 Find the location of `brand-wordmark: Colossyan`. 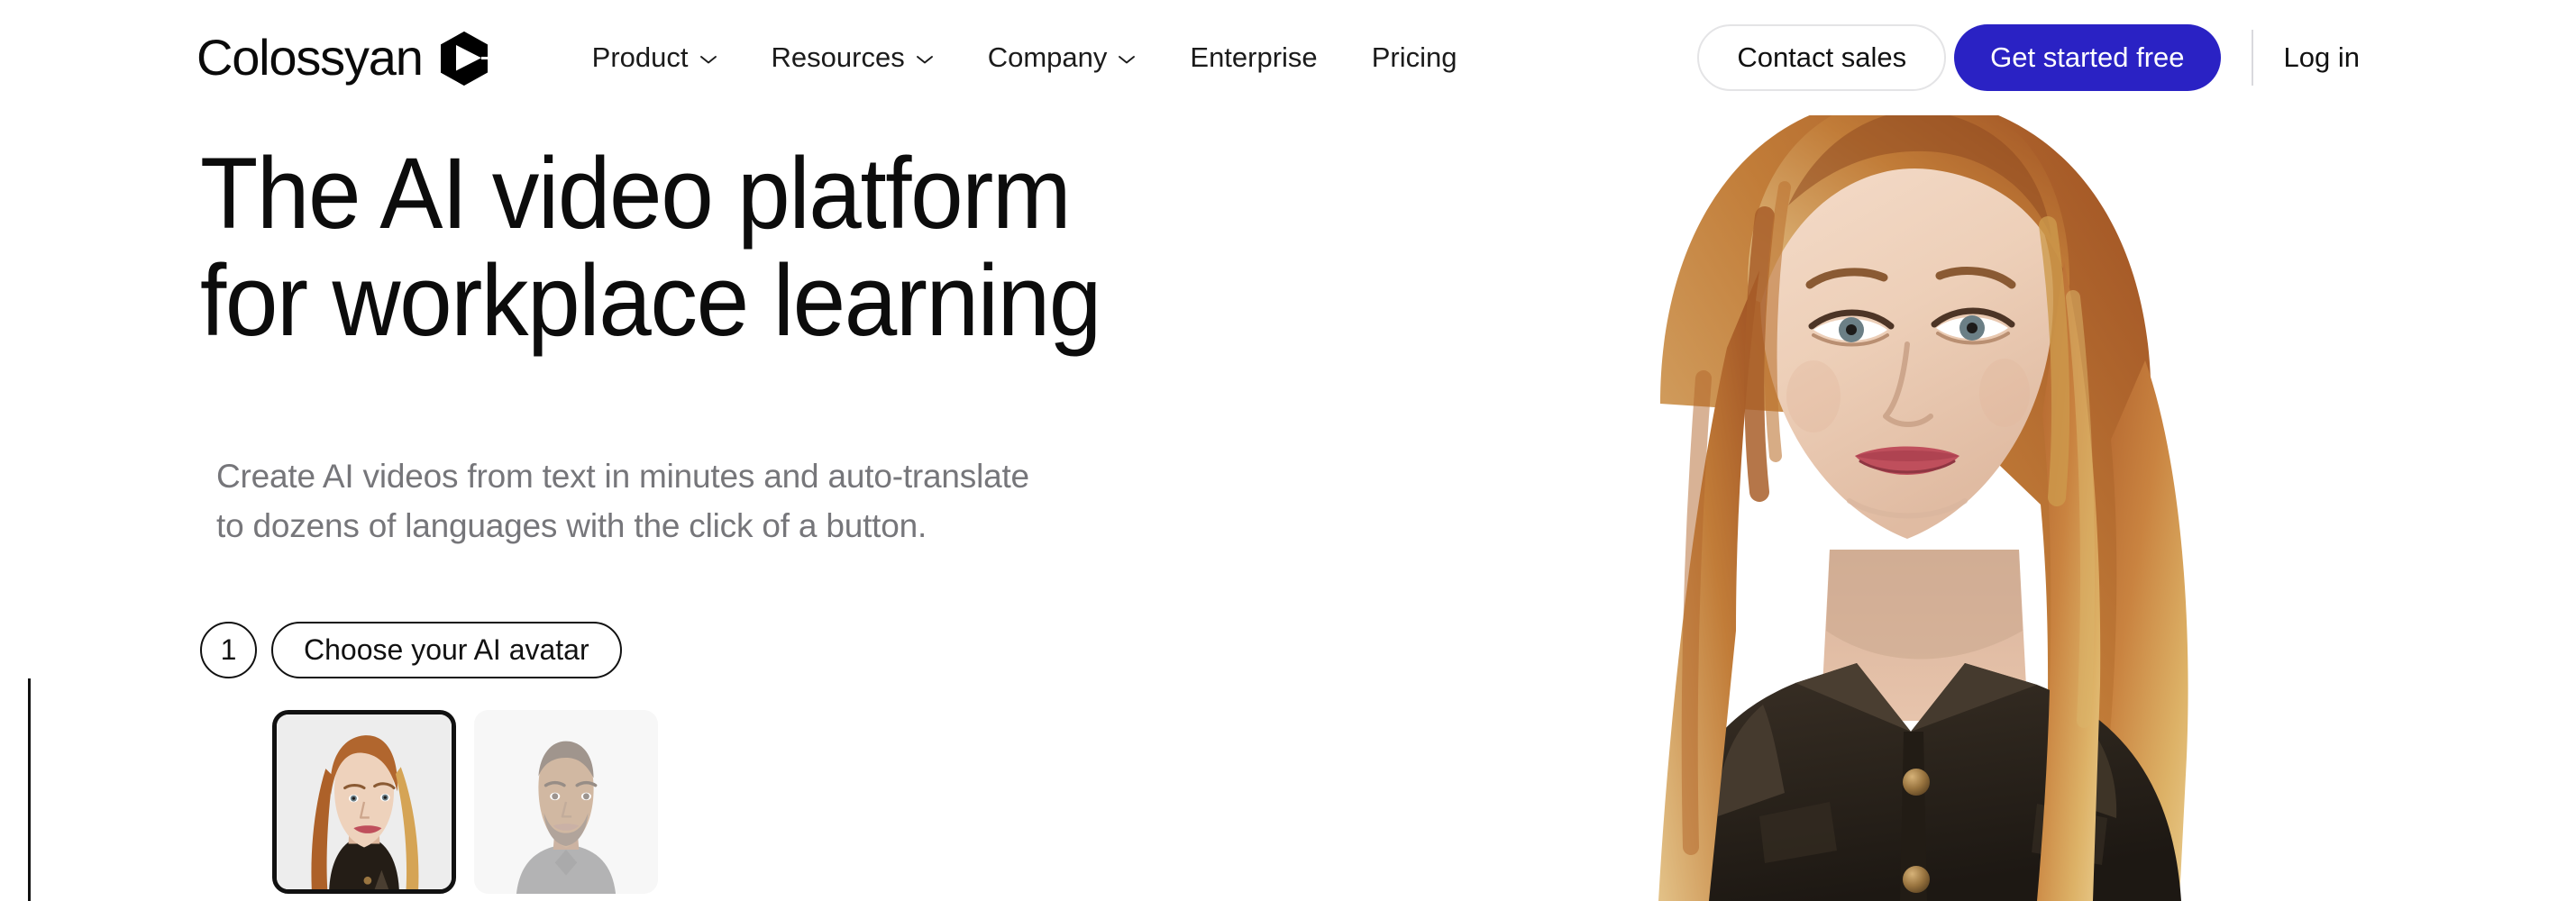

brand-wordmark: Colossyan is located at coordinates (310, 57).